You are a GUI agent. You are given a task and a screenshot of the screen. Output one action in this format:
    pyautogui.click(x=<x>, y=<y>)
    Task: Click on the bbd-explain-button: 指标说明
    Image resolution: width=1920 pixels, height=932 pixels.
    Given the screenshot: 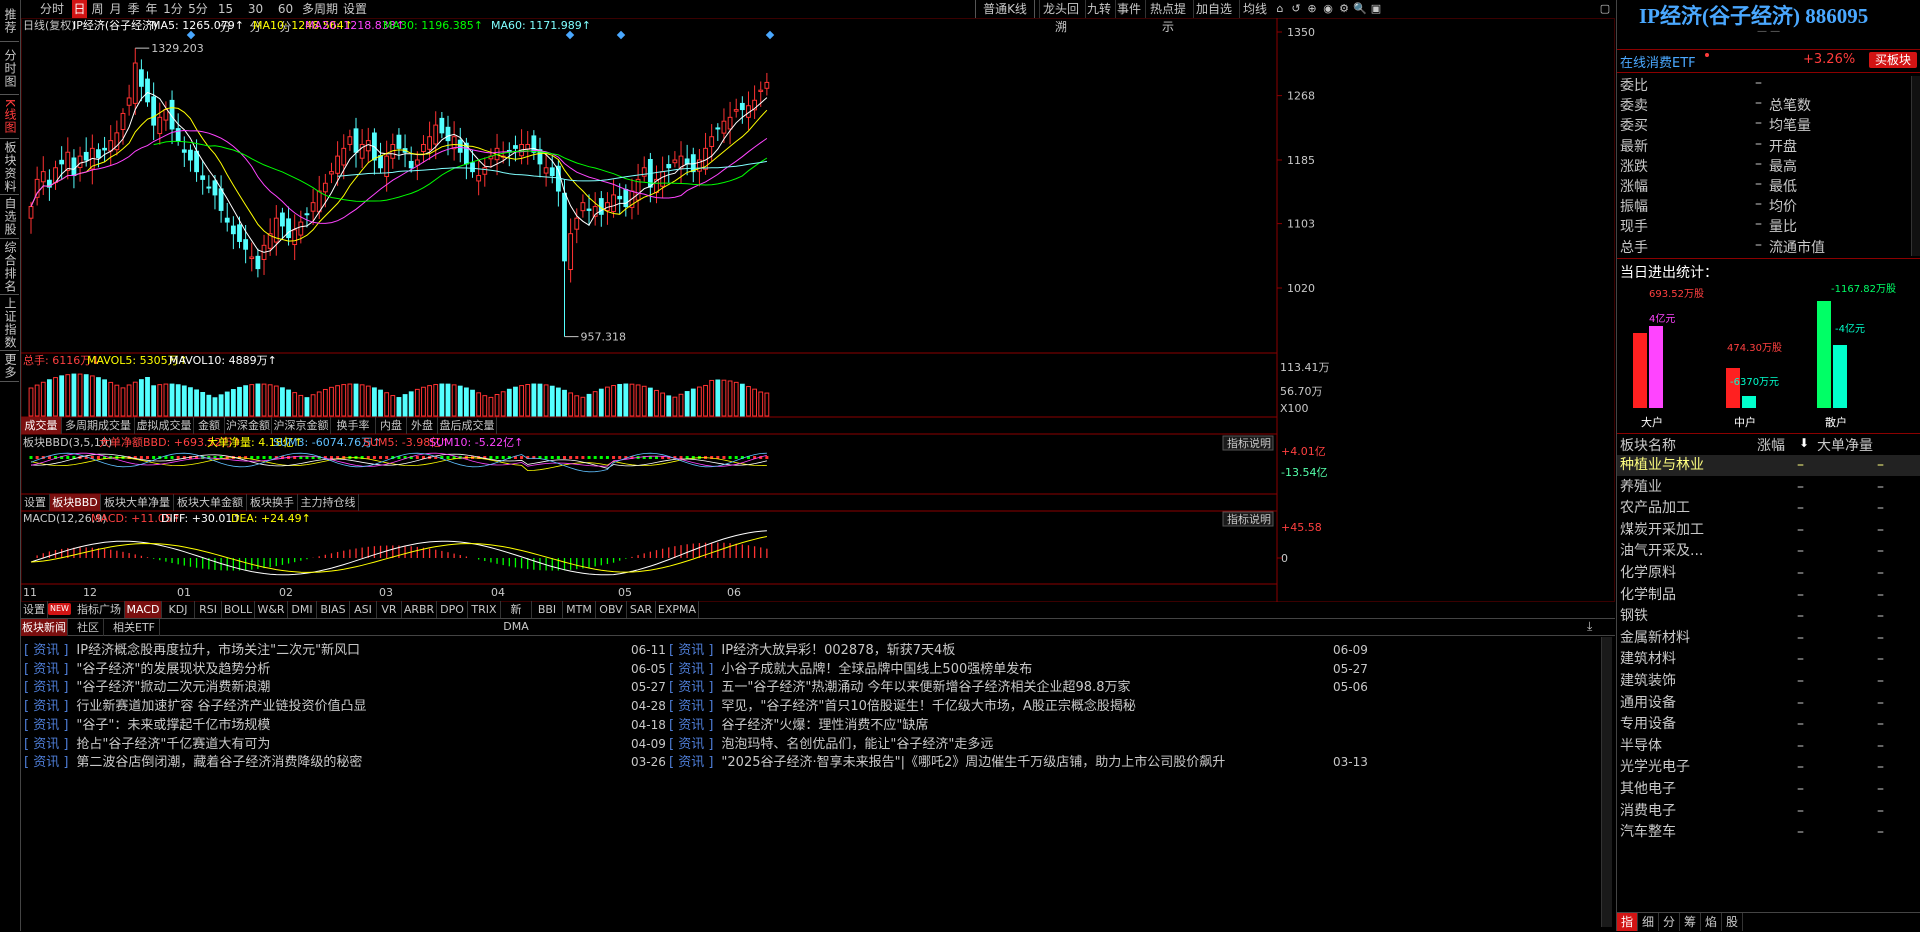 What is the action you would take?
    pyautogui.click(x=1249, y=443)
    